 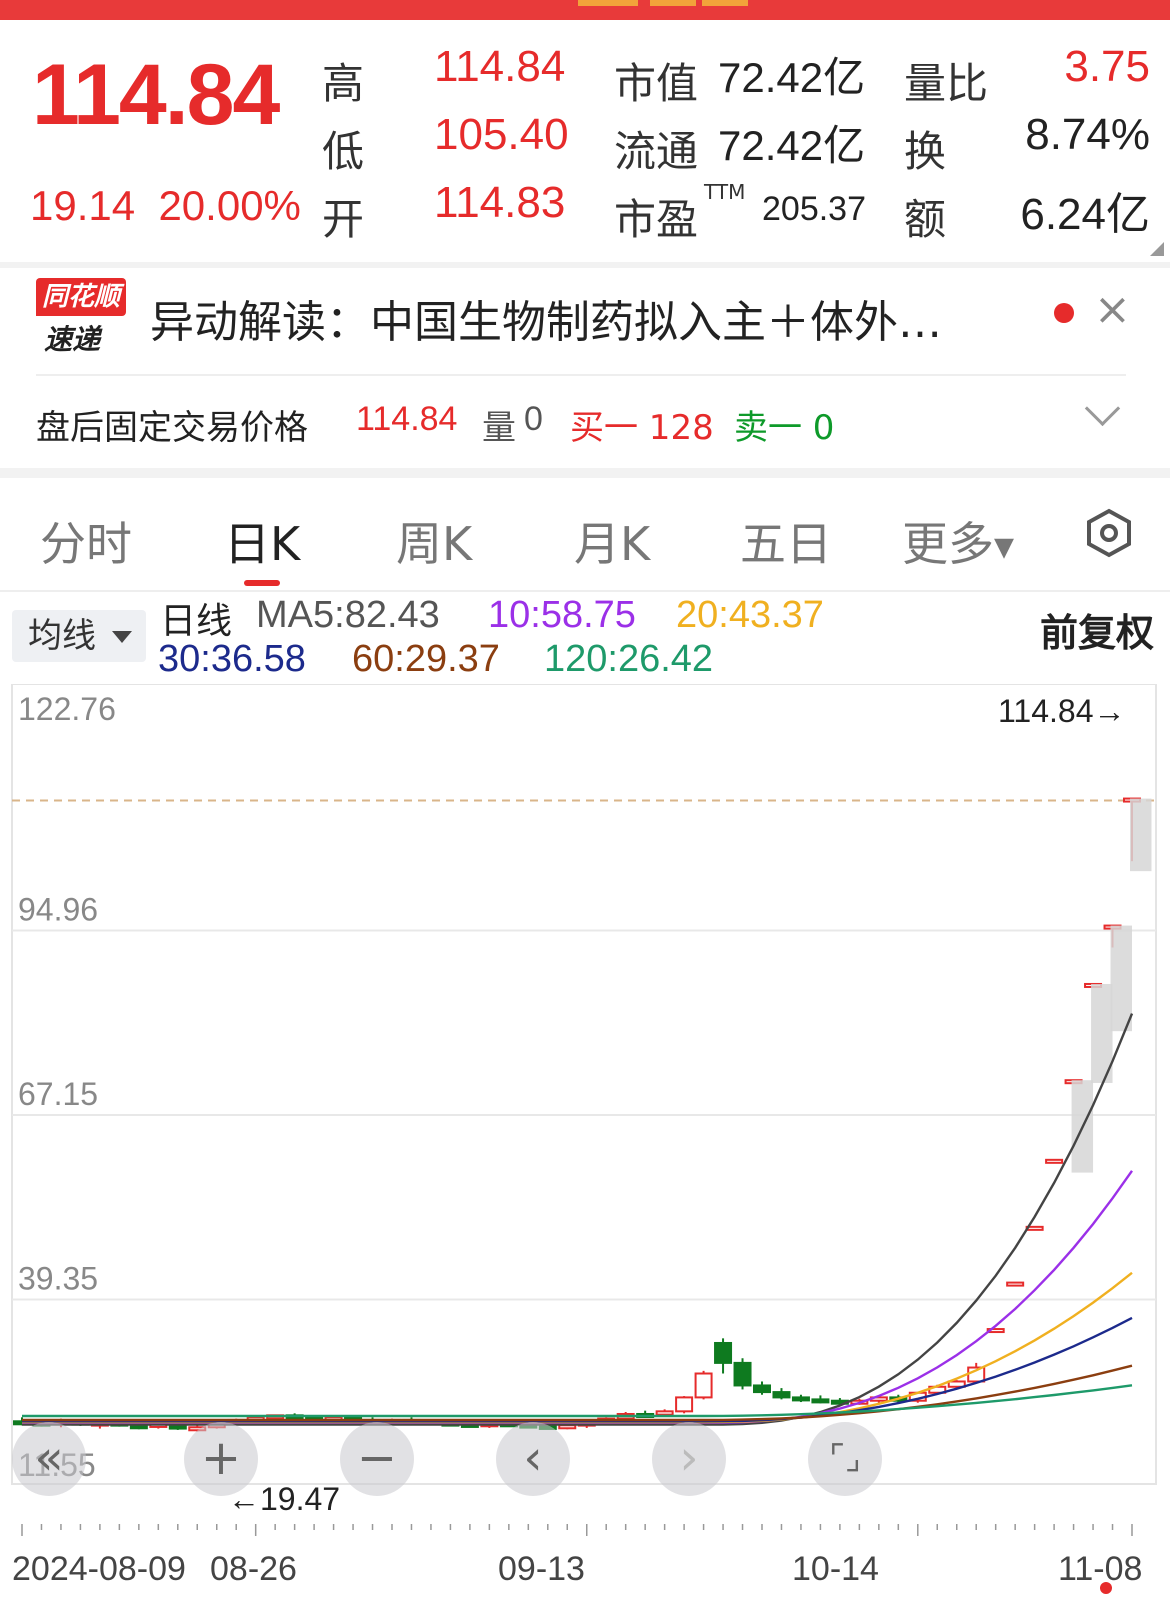 What do you see at coordinates (1064, 313) in the screenshot?
I see `unread-dot-icon` at bounding box center [1064, 313].